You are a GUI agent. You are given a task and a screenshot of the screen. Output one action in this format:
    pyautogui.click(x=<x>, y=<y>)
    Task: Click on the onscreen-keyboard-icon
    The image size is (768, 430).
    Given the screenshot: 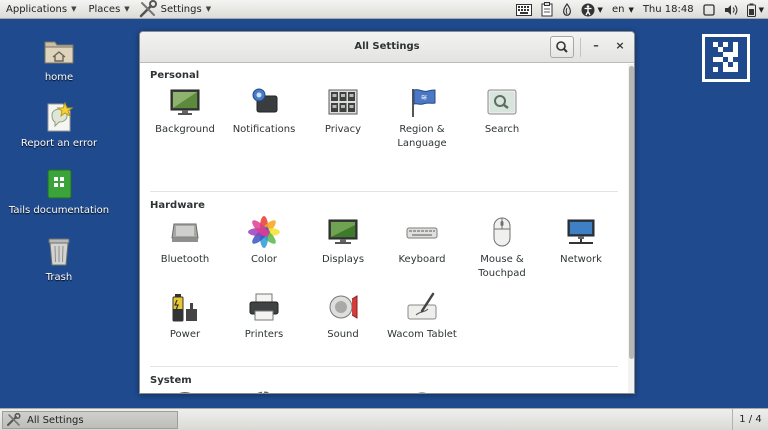 What is the action you would take?
    pyautogui.click(x=523, y=9)
    